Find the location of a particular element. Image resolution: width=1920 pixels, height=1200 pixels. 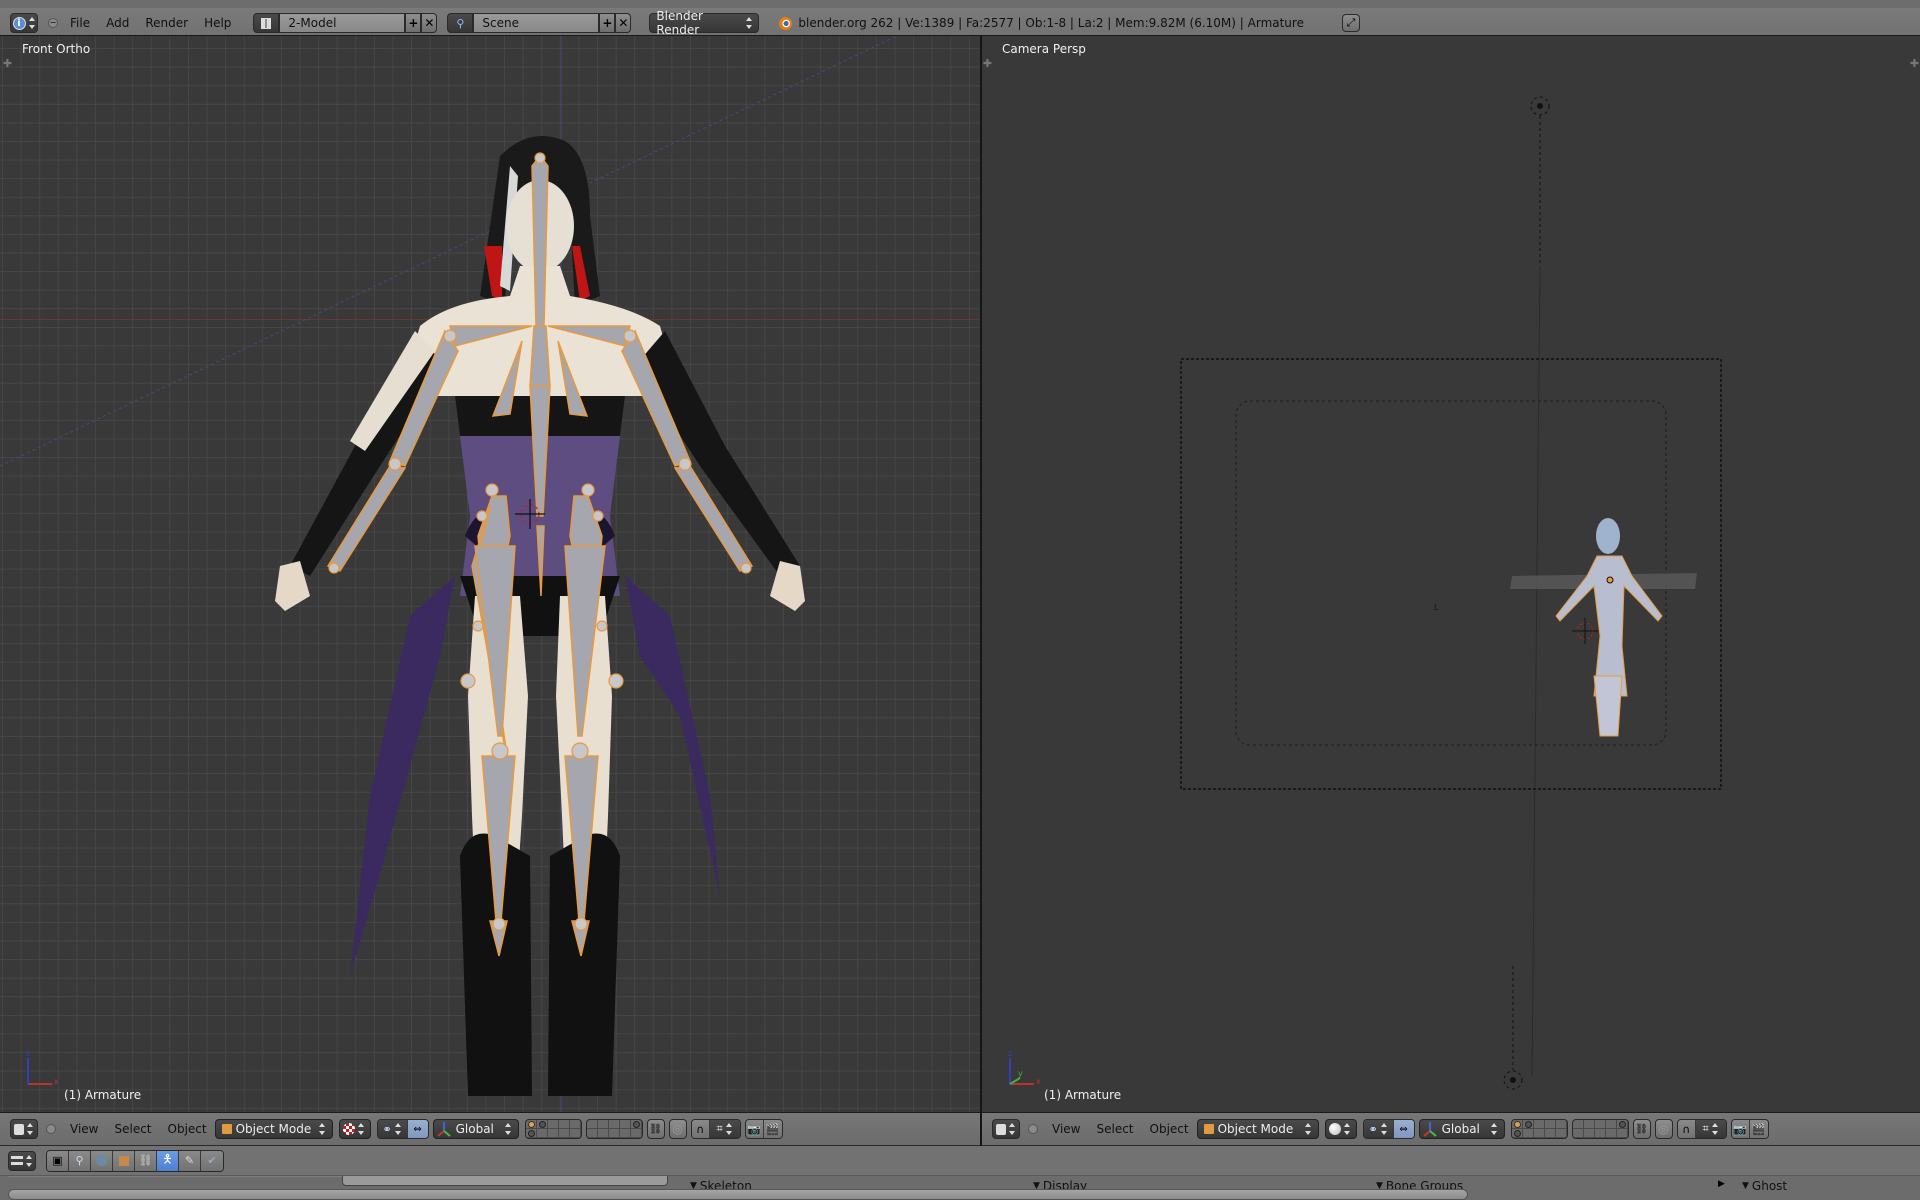

svg-text: y is located at coordinates (1020, 1073).